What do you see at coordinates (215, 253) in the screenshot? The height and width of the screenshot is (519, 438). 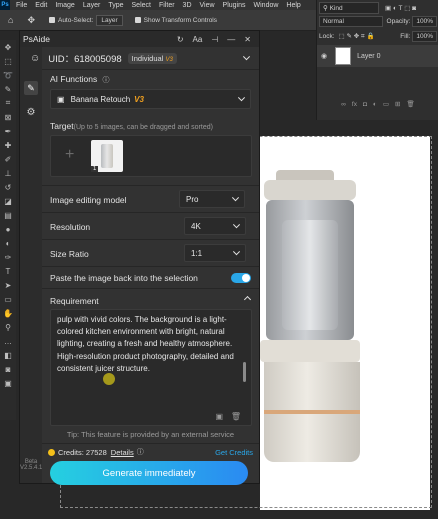 I see `size-ratio-select: 1:1` at bounding box center [215, 253].